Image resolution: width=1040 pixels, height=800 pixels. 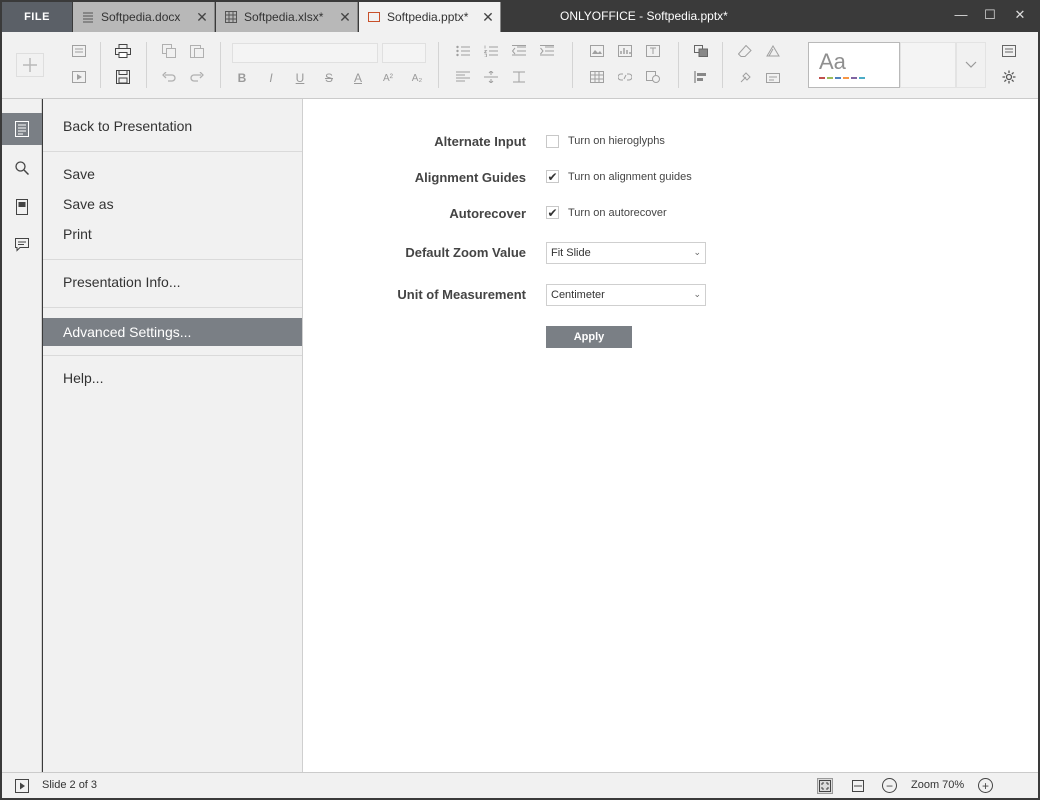 What do you see at coordinates (578, 295) in the screenshot?
I see `unit-of-measurement-value: Centimeter` at bounding box center [578, 295].